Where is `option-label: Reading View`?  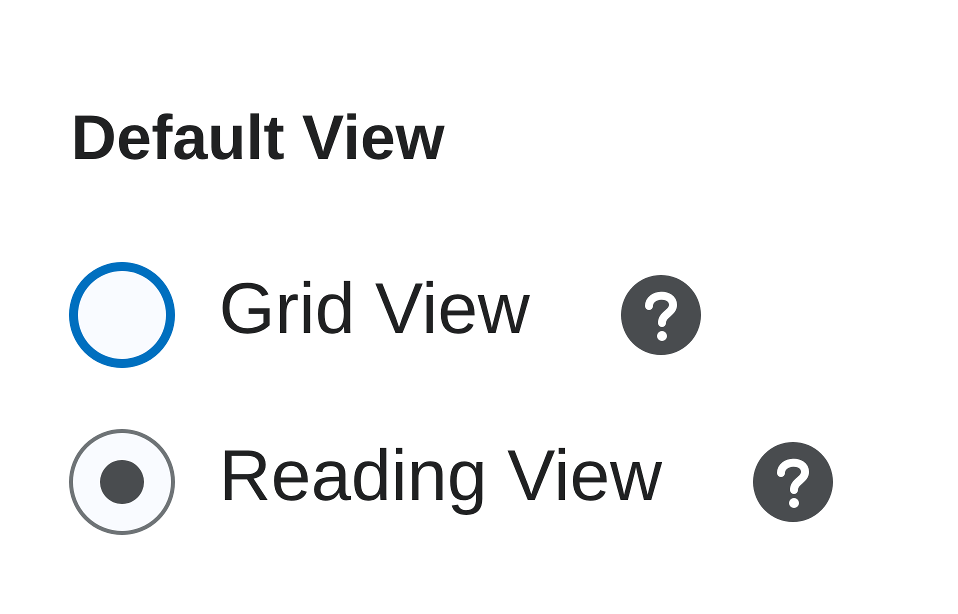 option-label: Reading View is located at coordinates (440, 479).